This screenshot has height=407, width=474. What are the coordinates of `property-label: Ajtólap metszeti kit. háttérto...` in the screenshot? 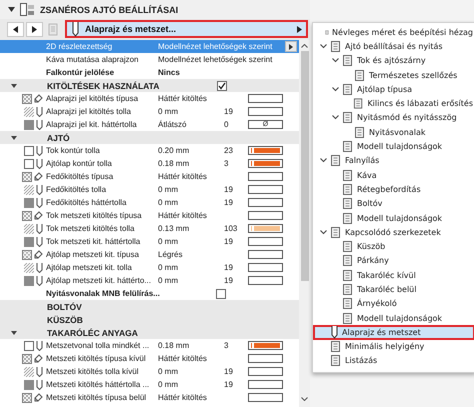 It's located at (99, 280).